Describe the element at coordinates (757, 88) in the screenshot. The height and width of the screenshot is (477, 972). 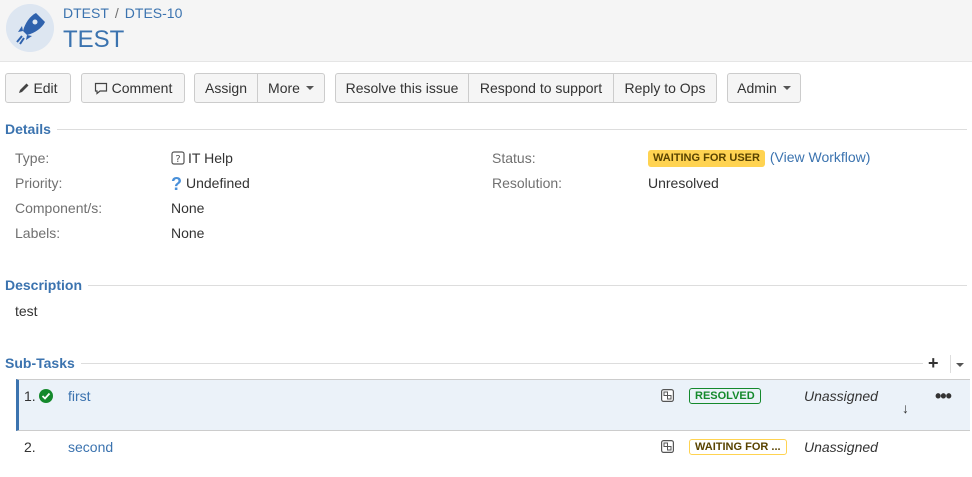
I see `admin-label: Admin` at that location.